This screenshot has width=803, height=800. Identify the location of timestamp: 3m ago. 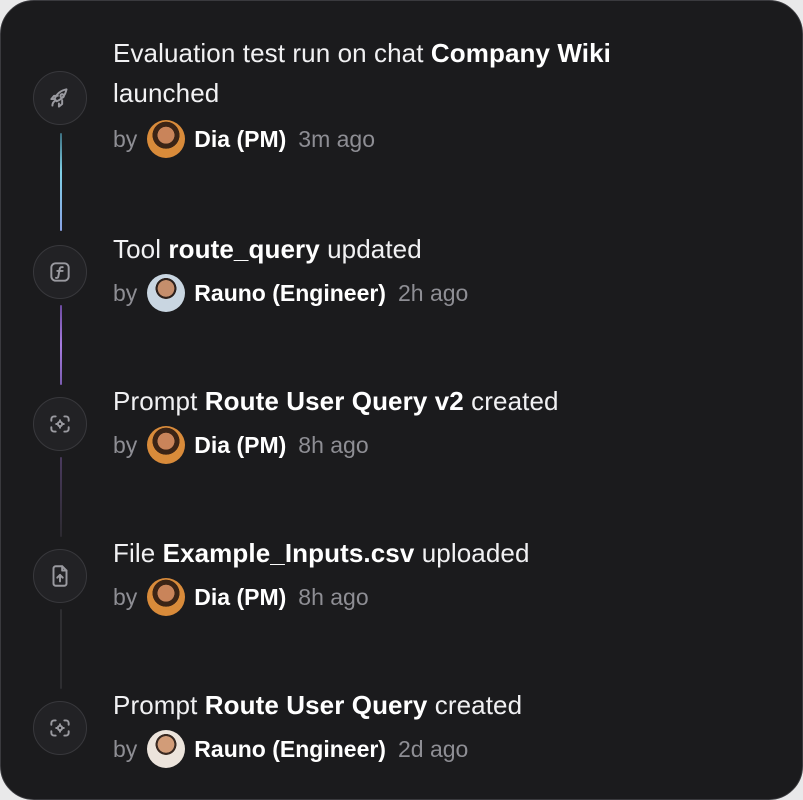
(337, 138).